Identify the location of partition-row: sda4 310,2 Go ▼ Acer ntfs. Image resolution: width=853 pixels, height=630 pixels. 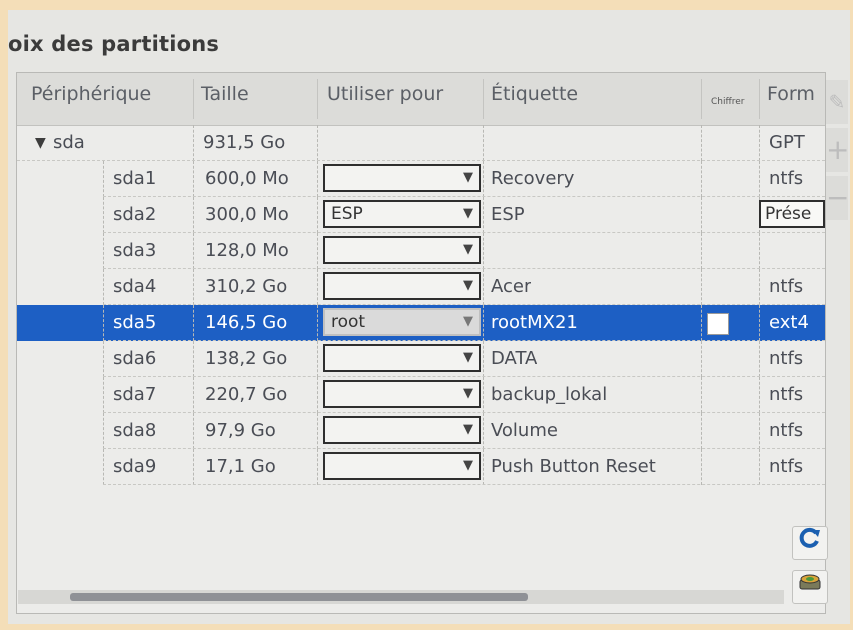
(421, 287).